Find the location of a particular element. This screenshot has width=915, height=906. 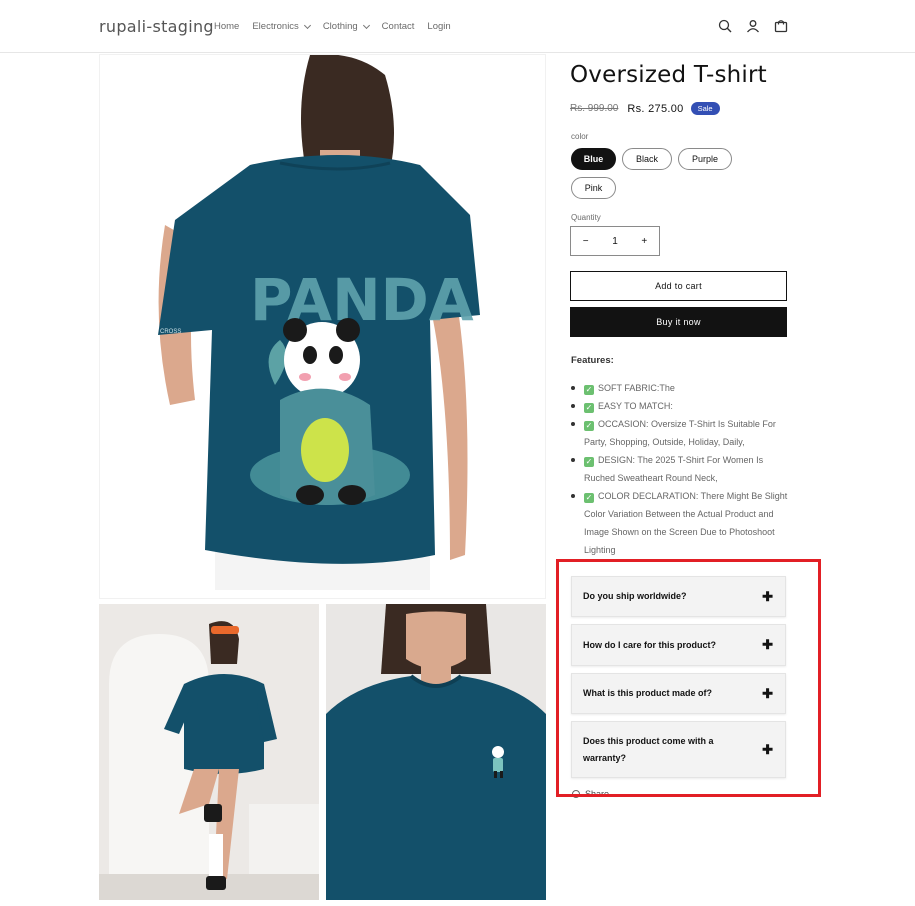

feature-item: ✓ EASY TO MATCH: is located at coordinates (680, 406).